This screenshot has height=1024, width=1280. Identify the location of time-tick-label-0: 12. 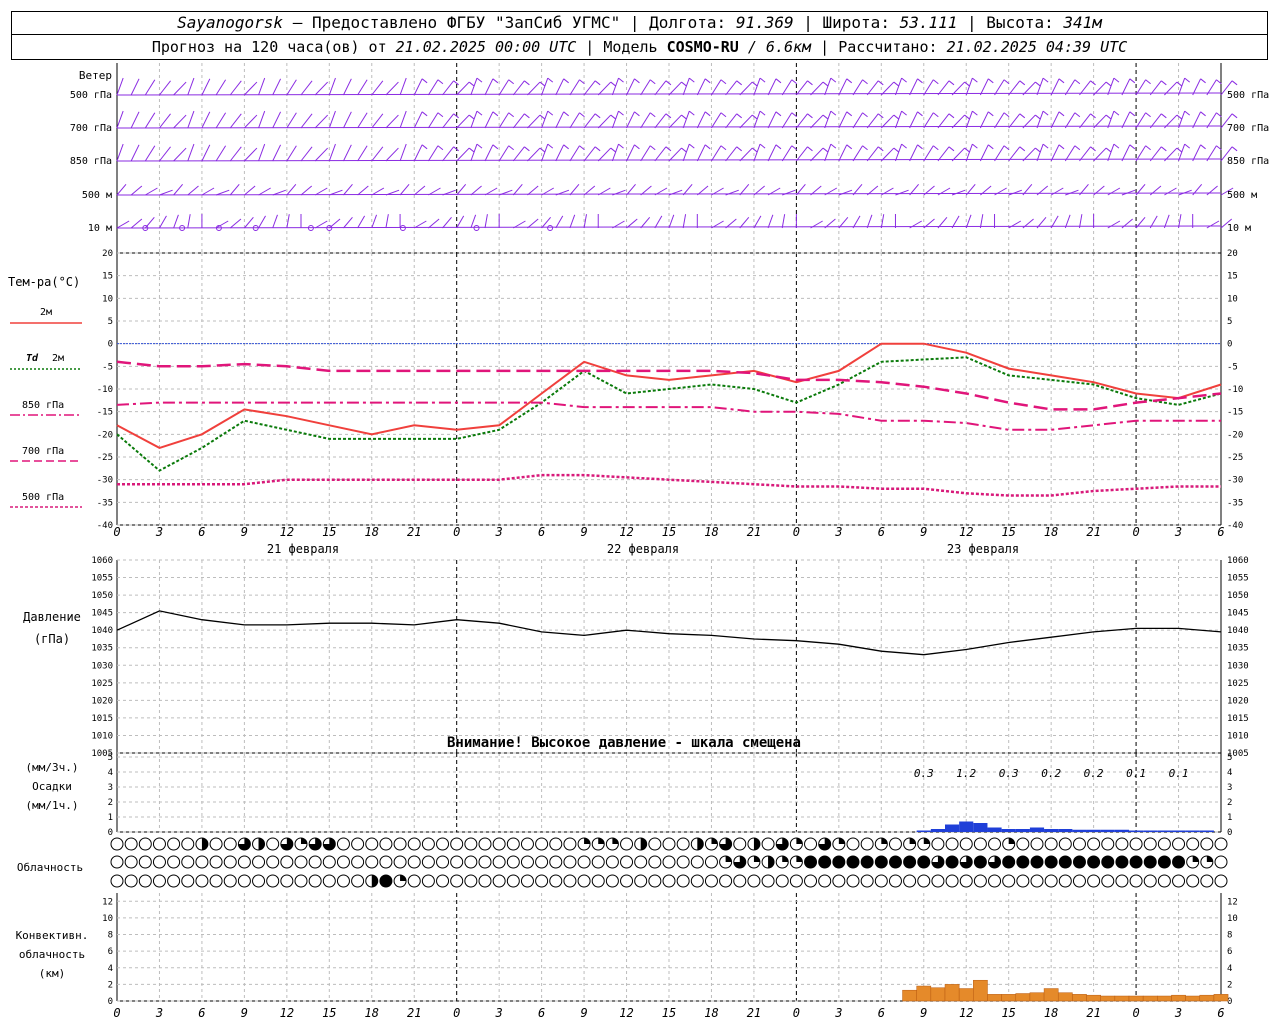
(287, 532).